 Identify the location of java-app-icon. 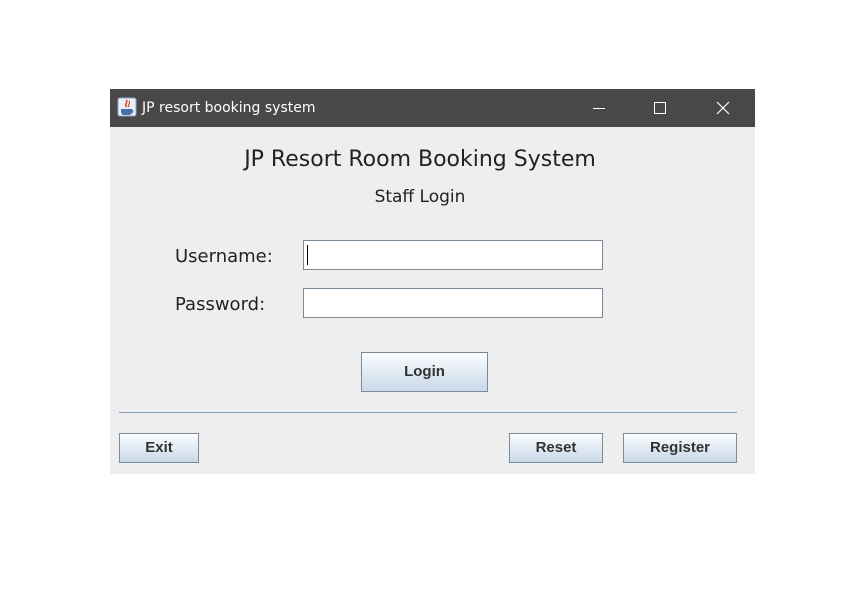
(127, 107).